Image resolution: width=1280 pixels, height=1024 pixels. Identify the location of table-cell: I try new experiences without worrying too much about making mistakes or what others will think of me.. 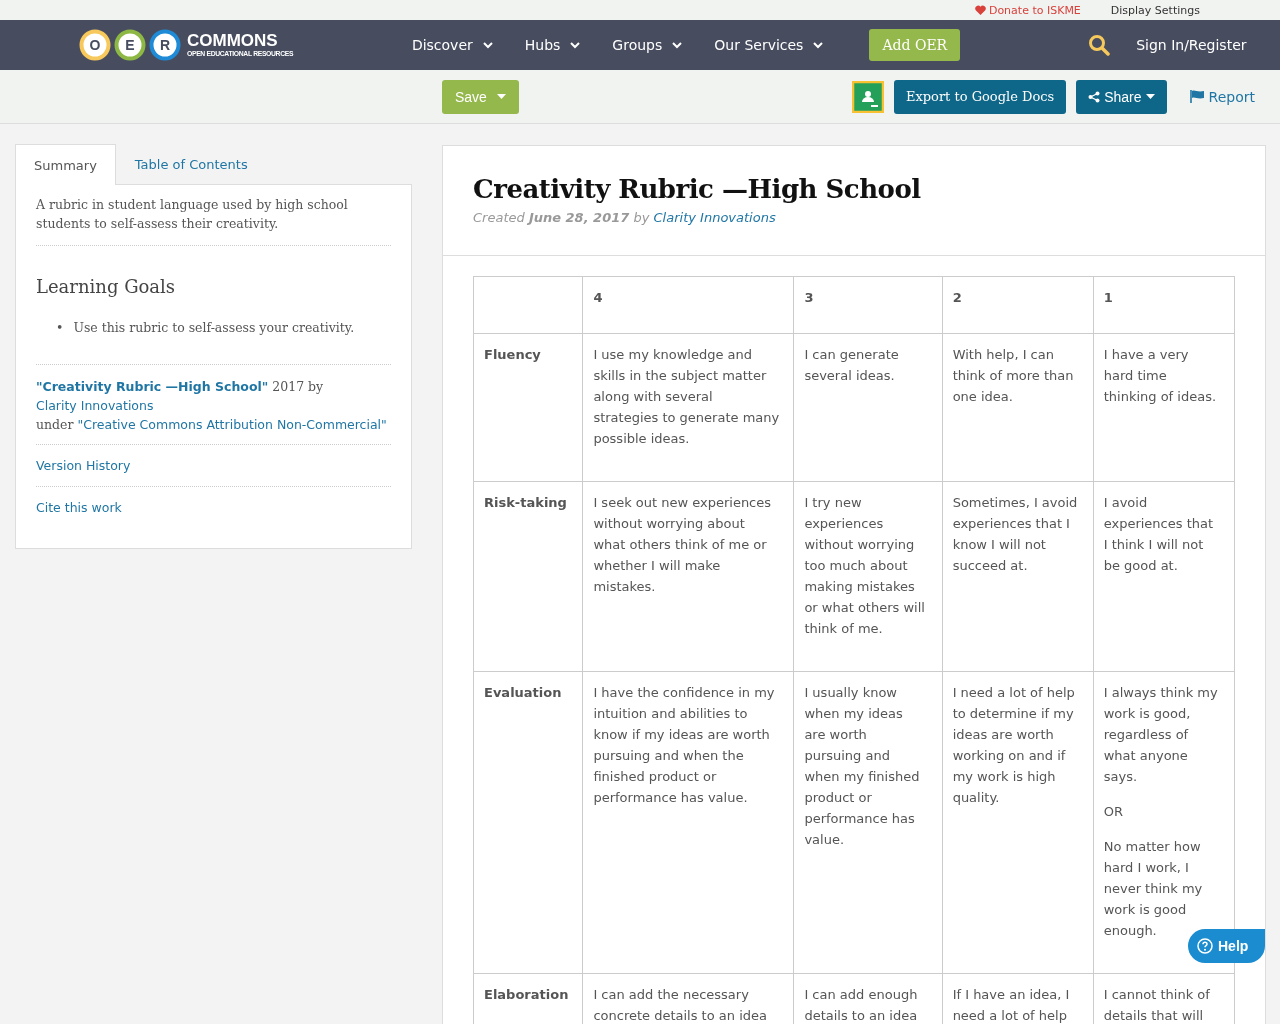
(868, 576).